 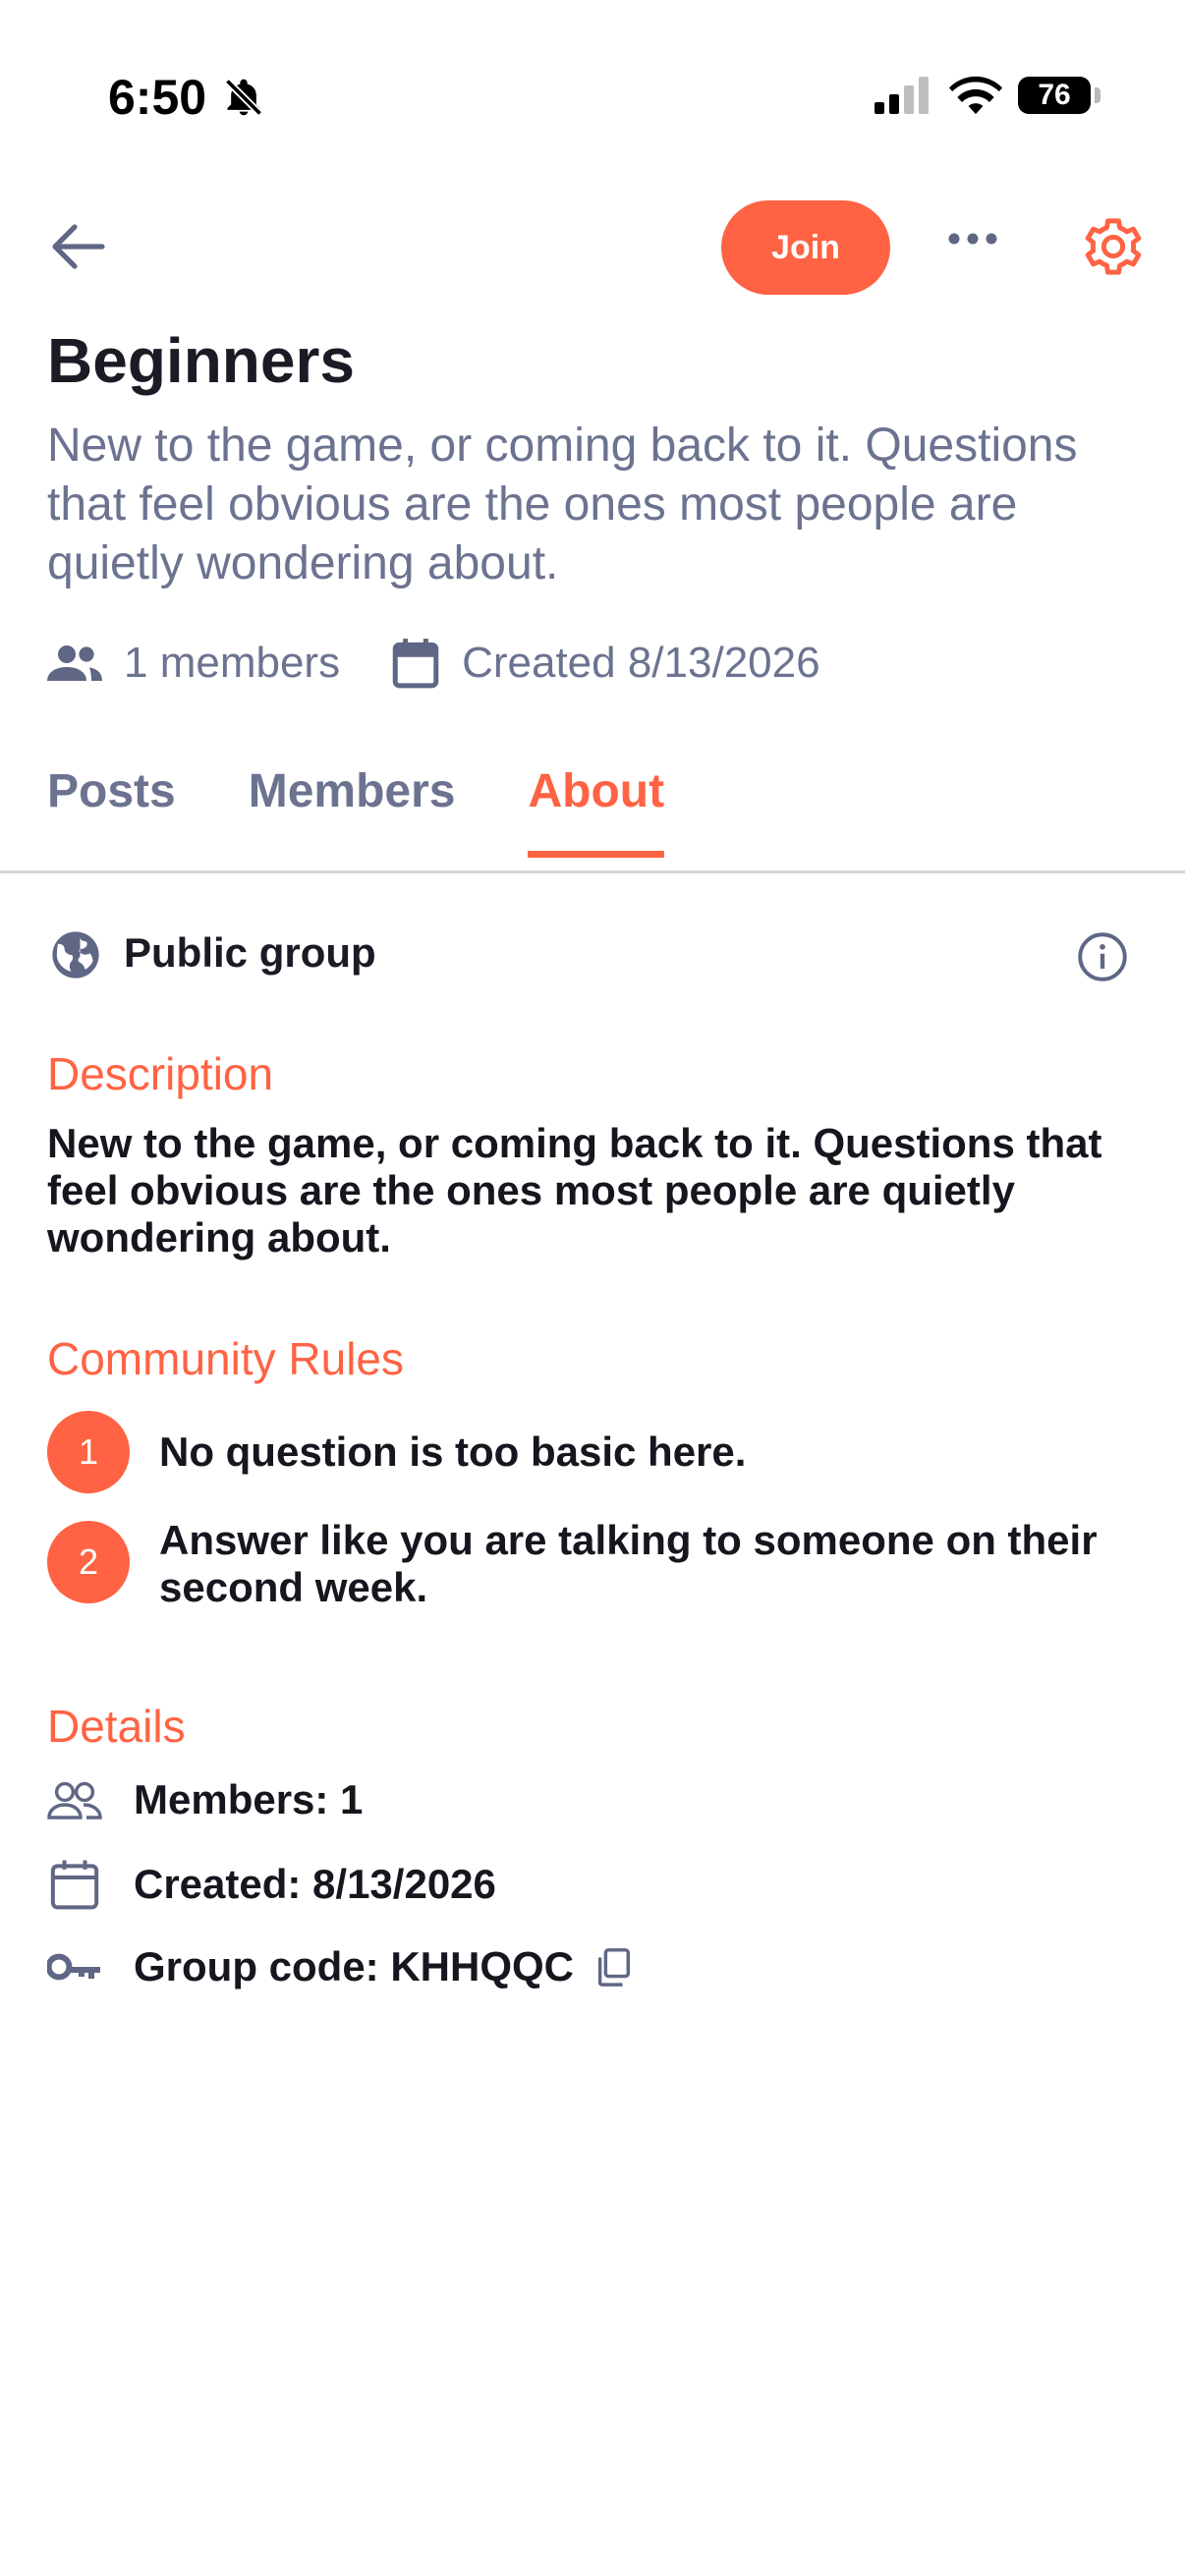 What do you see at coordinates (249, 1799) in the screenshot?
I see `detail-members-text: Members: 1` at bounding box center [249, 1799].